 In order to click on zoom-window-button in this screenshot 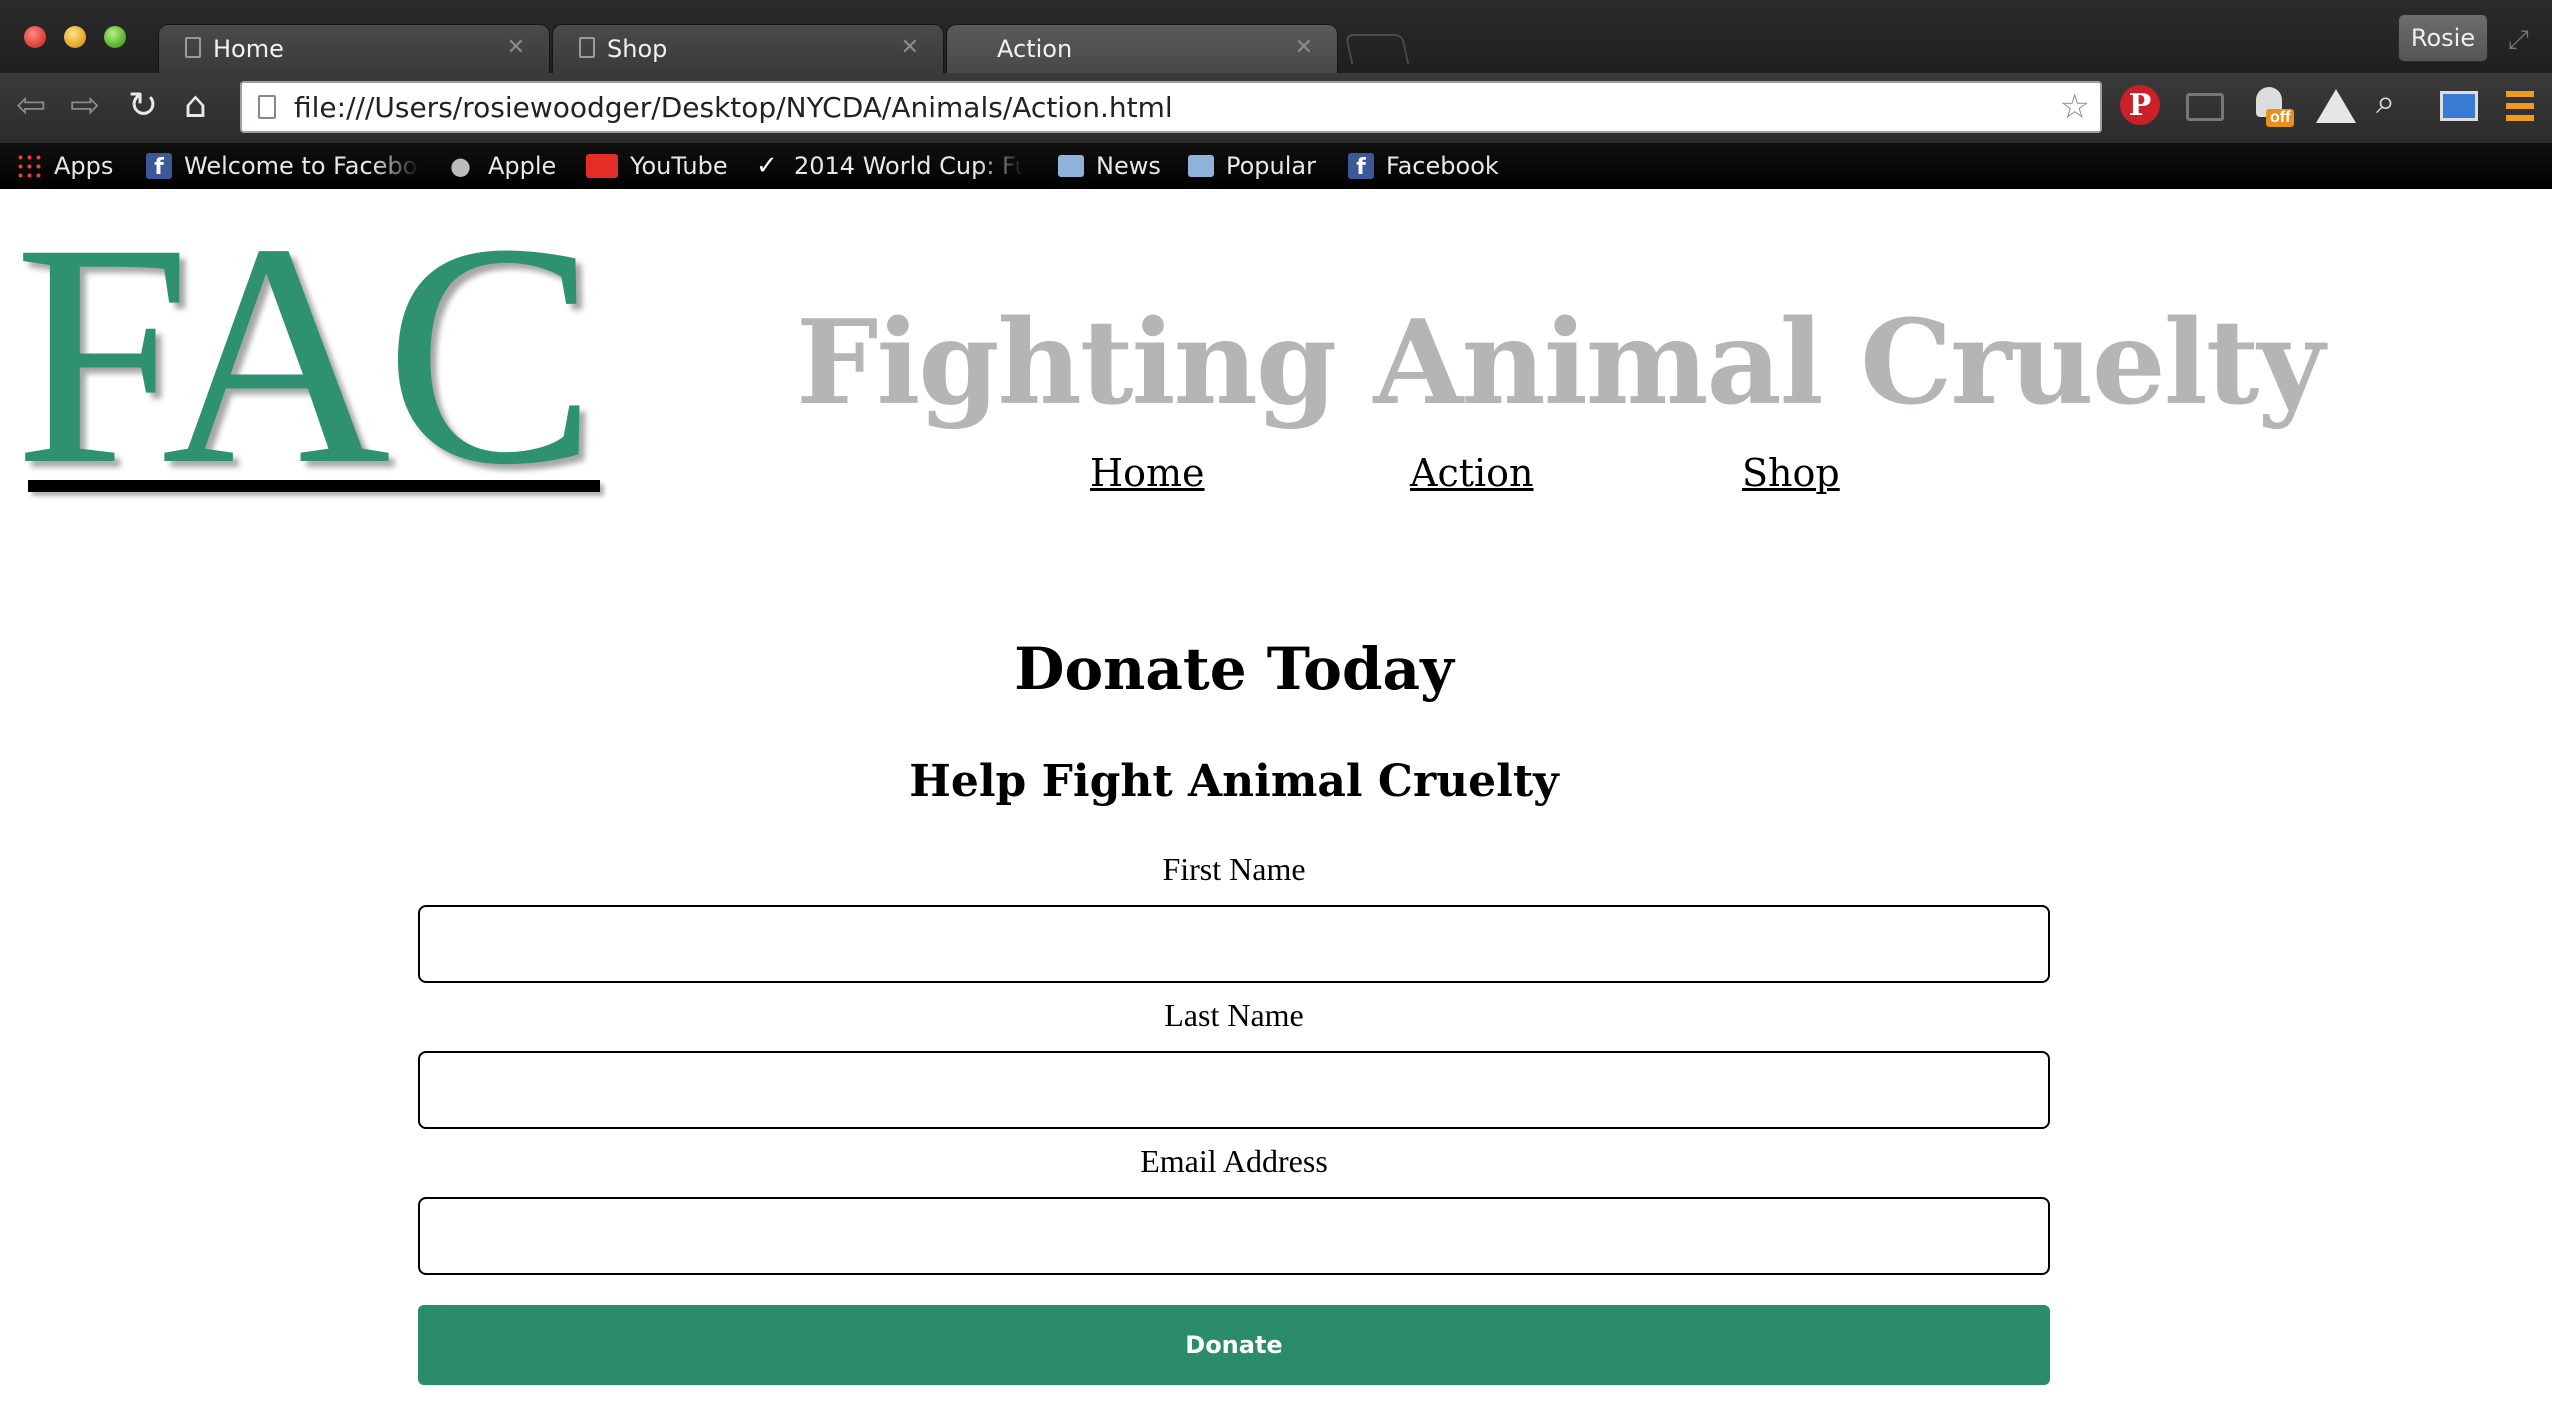, I will do `click(115, 37)`.